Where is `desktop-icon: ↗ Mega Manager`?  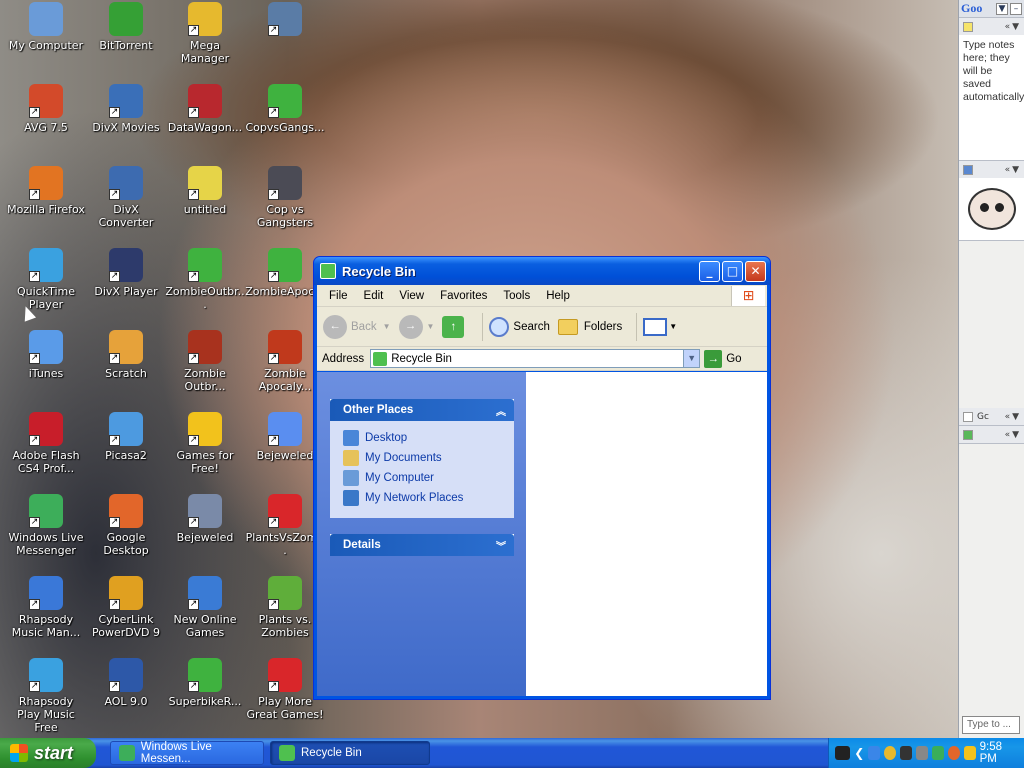
desktop-icon: ↗ Mega Manager is located at coordinates (205, 33).